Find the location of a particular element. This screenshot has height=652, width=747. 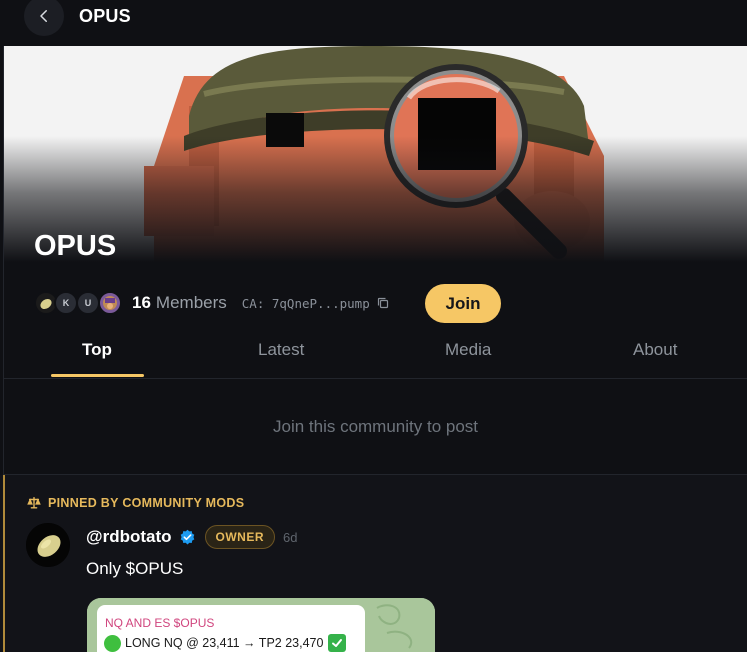

tab-bar: Top Latest Media About is located at coordinates (375, 354).